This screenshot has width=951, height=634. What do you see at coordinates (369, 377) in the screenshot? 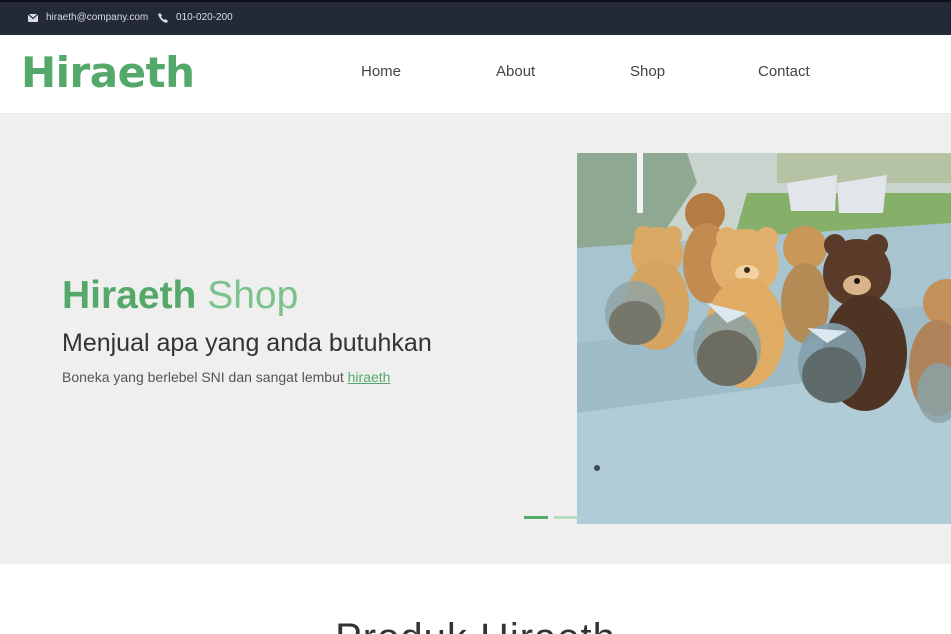
I see `hero-link: hiraeth` at bounding box center [369, 377].